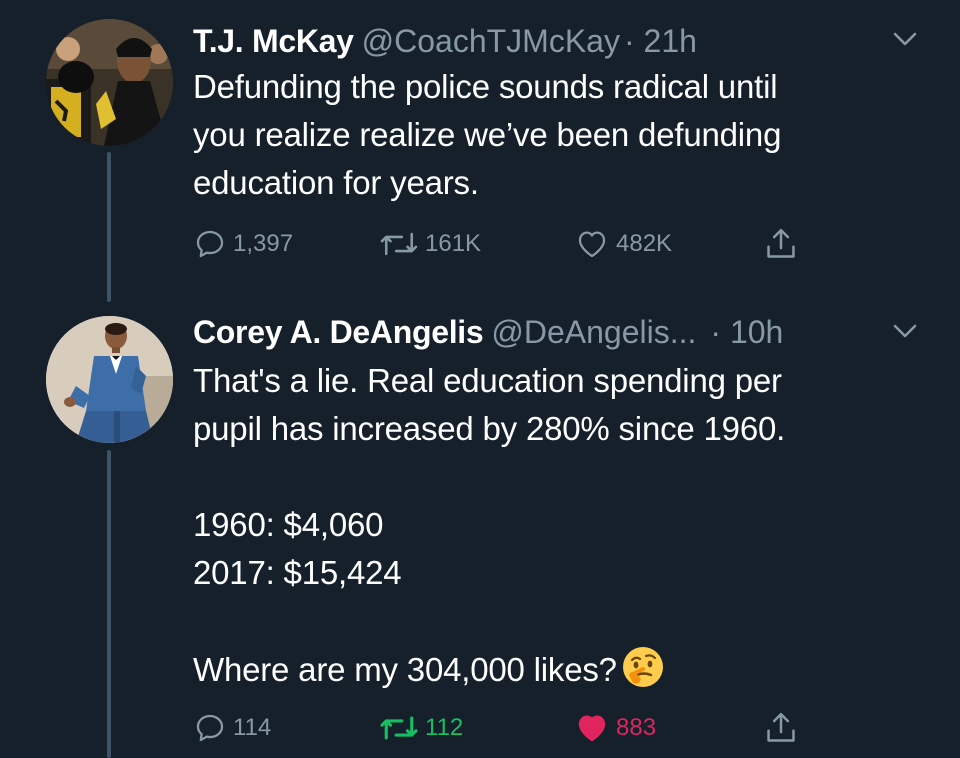 Image resolution: width=960 pixels, height=758 pixels. I want to click on retweet-button: 161K, so click(430, 244).